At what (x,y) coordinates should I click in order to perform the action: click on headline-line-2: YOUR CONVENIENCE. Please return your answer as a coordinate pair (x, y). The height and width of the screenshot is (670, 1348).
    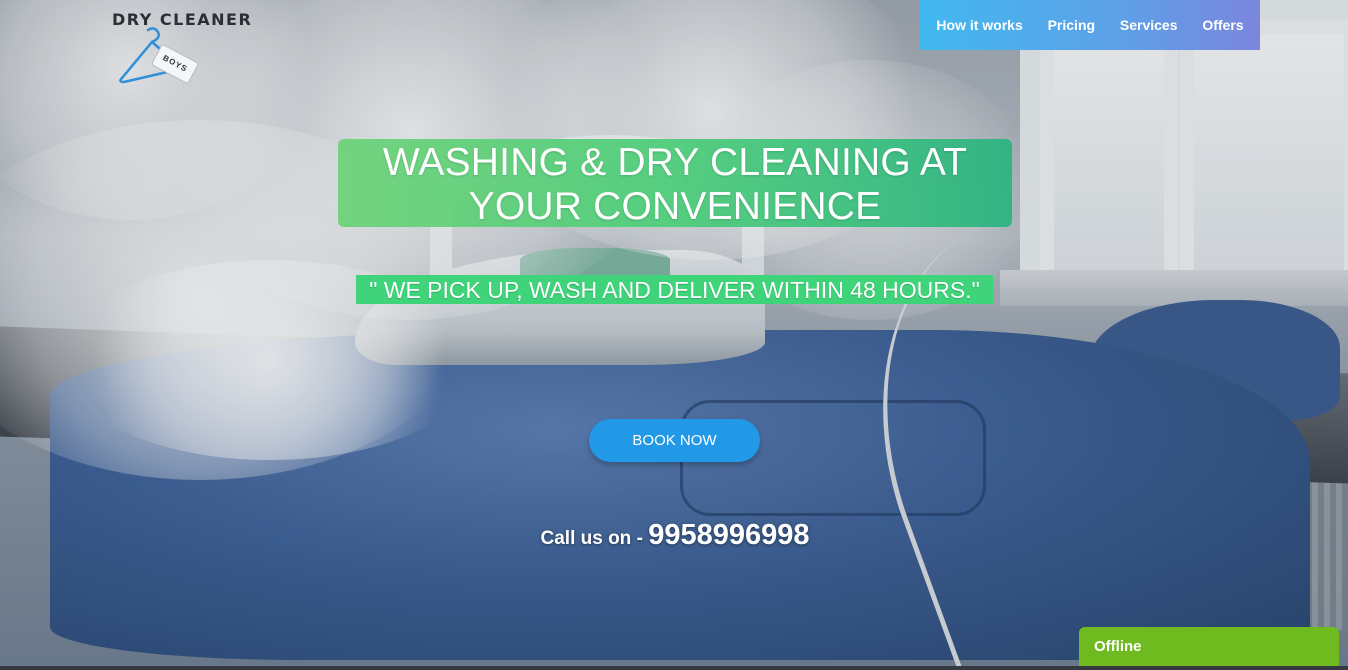
    Looking at the image, I should click on (675, 206).